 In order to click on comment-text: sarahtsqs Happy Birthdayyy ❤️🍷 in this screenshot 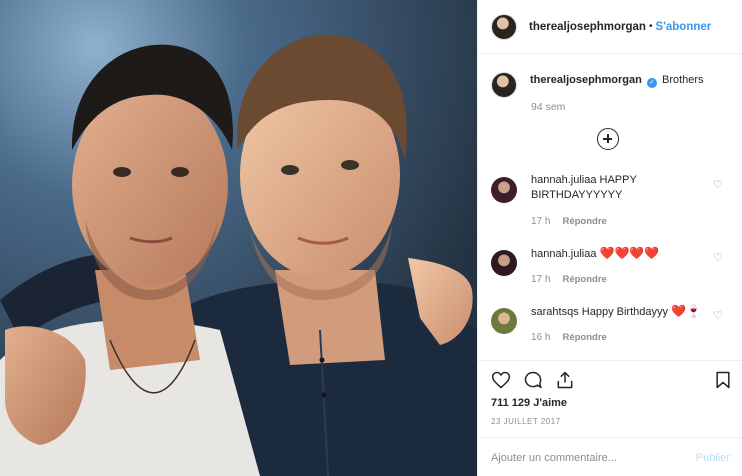, I will do `click(617, 312)`.